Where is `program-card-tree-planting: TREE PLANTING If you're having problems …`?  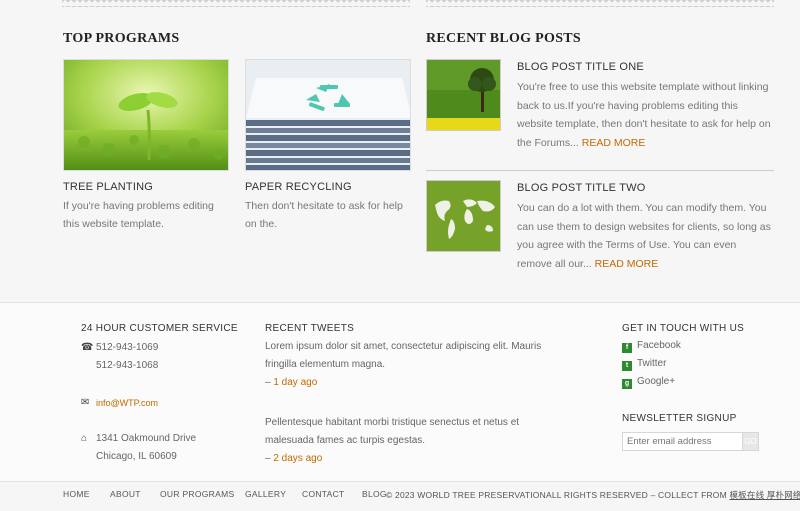
program-card-tree-planting: TREE PLANTING If you're having problems … is located at coordinates (146, 146).